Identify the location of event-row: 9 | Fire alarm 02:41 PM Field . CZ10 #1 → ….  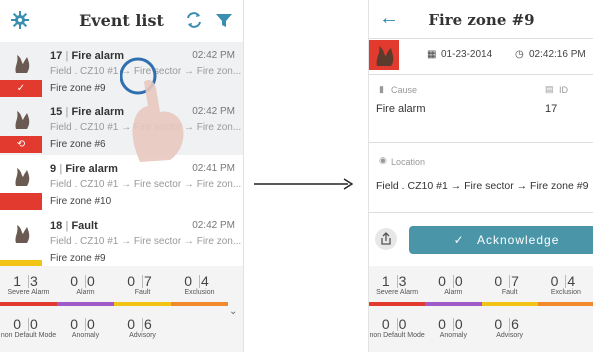
(121, 184).